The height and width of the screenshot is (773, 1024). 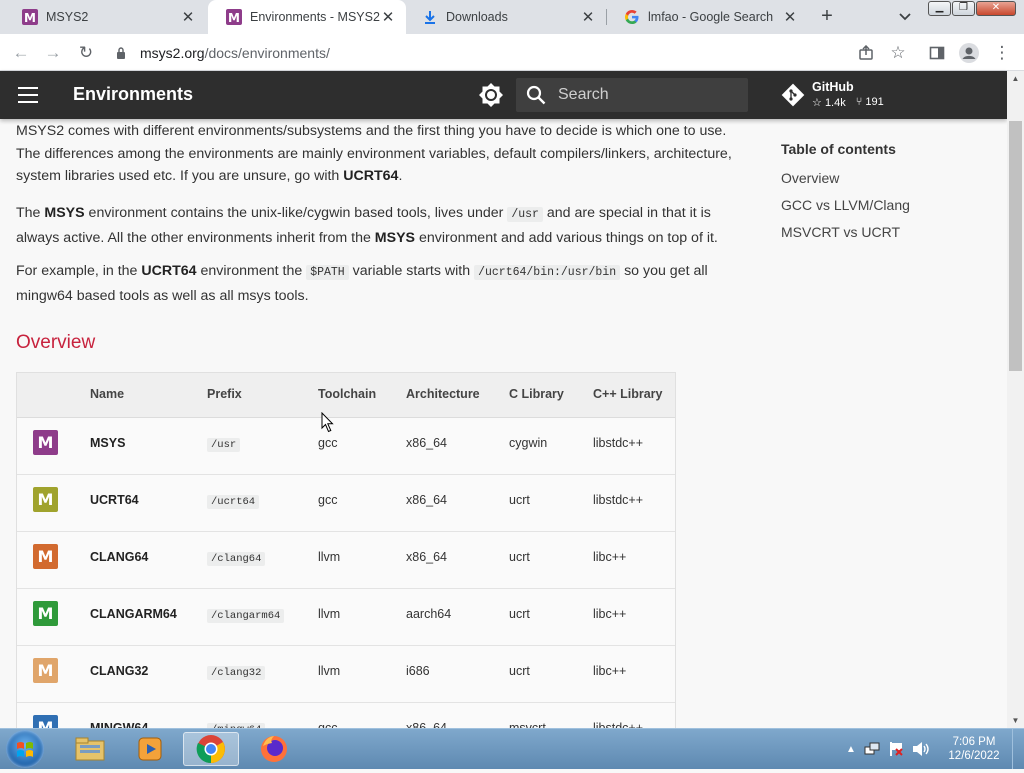 What do you see at coordinates (845, 205) in the screenshot?
I see `toc-item-gcc-vs-llvm: GCC vs LLVM/Clang` at bounding box center [845, 205].